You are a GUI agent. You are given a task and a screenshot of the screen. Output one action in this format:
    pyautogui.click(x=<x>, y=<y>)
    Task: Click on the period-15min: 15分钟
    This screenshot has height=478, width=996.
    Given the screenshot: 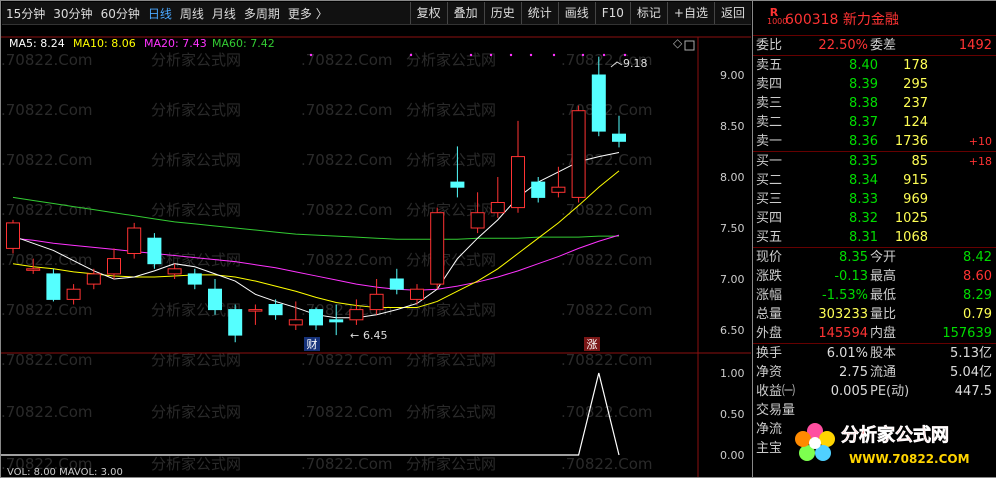 What is the action you would take?
    pyautogui.click(x=25, y=13)
    